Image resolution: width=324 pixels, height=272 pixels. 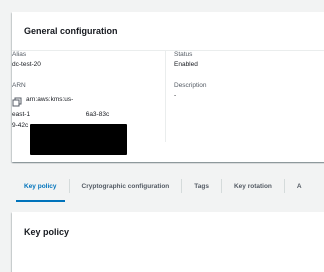 I want to click on status-label: Status, so click(x=183, y=54).